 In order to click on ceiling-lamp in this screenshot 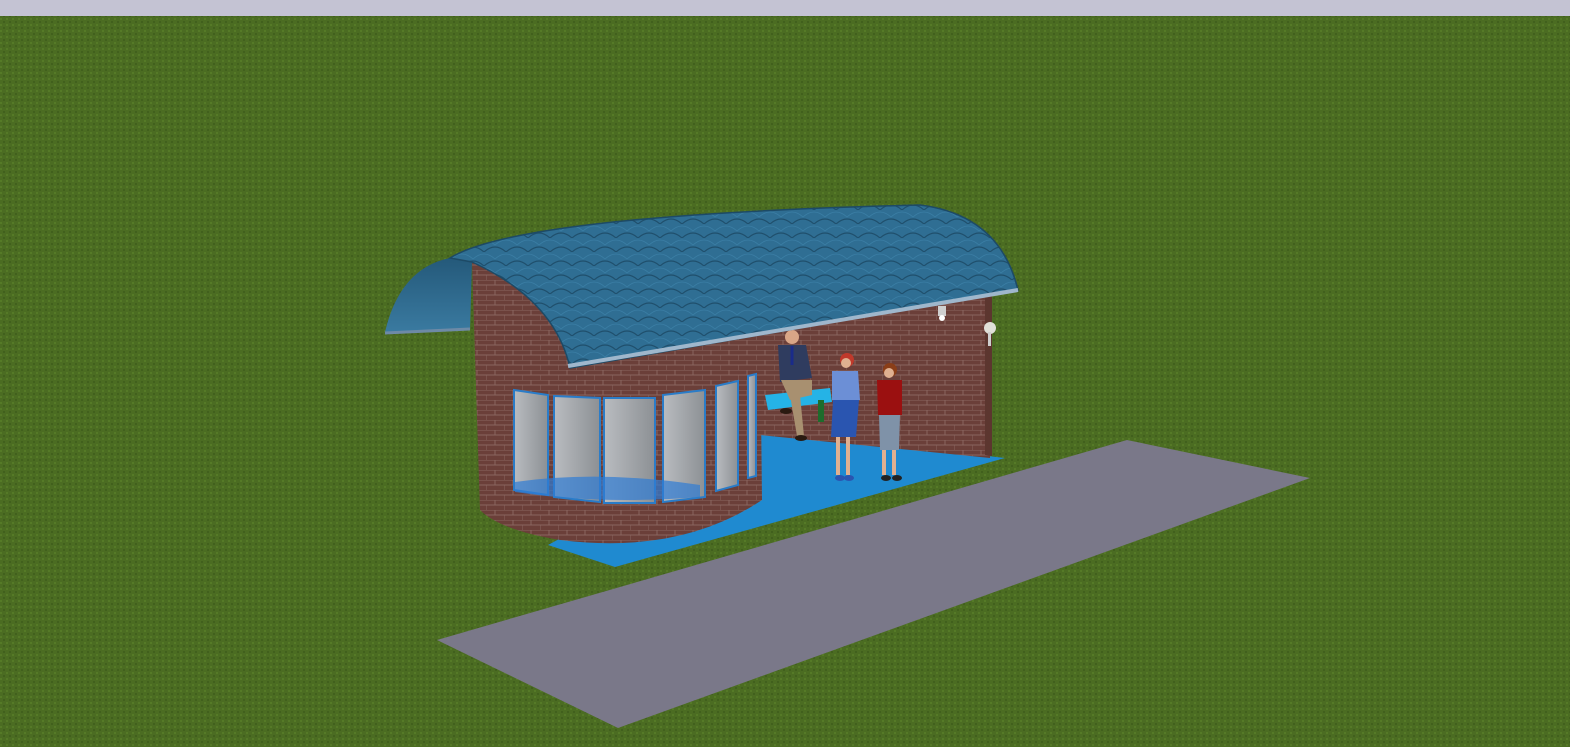, I will do `click(942, 313)`.